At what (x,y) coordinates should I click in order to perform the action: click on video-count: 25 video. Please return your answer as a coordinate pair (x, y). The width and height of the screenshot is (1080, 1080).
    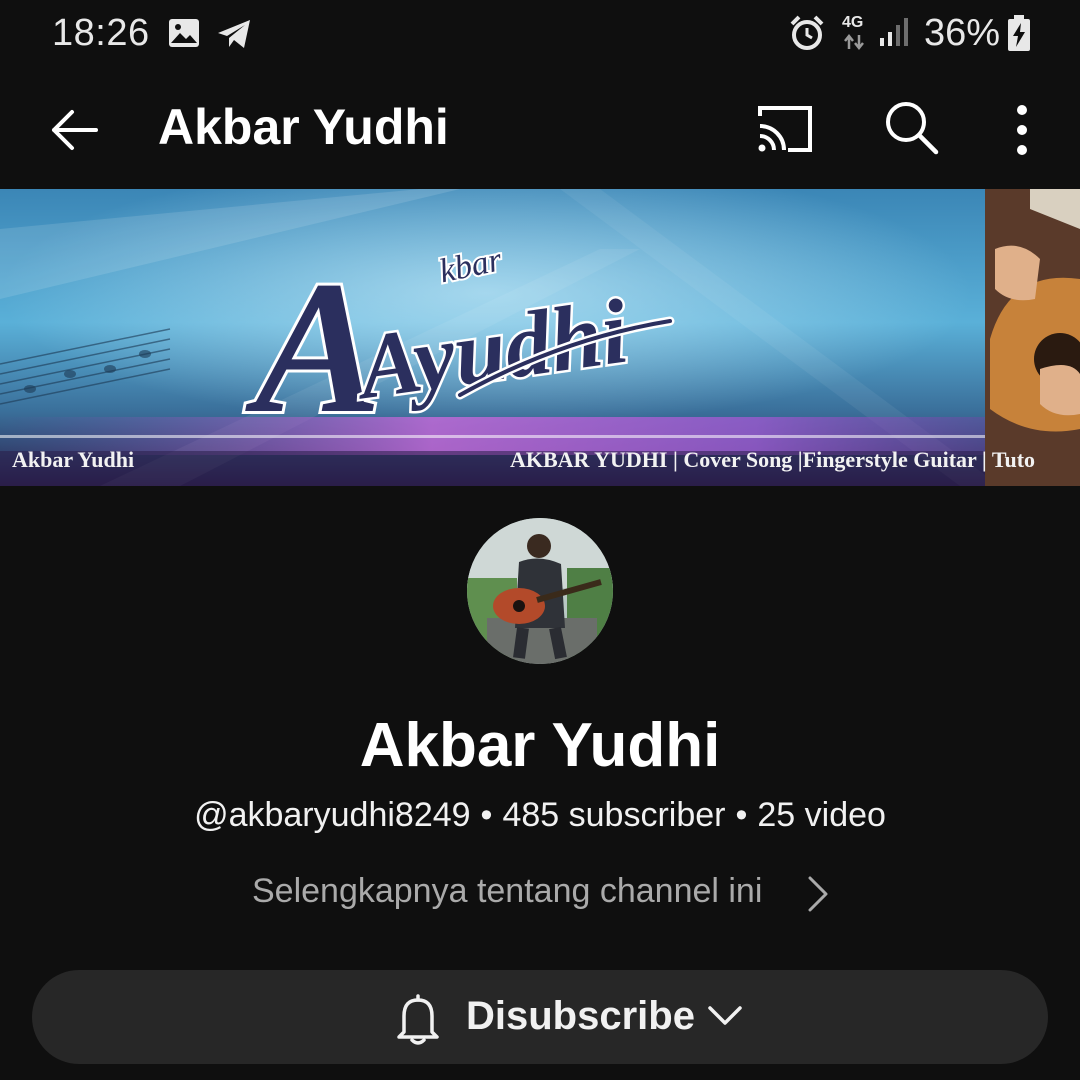
    Looking at the image, I should click on (821, 815).